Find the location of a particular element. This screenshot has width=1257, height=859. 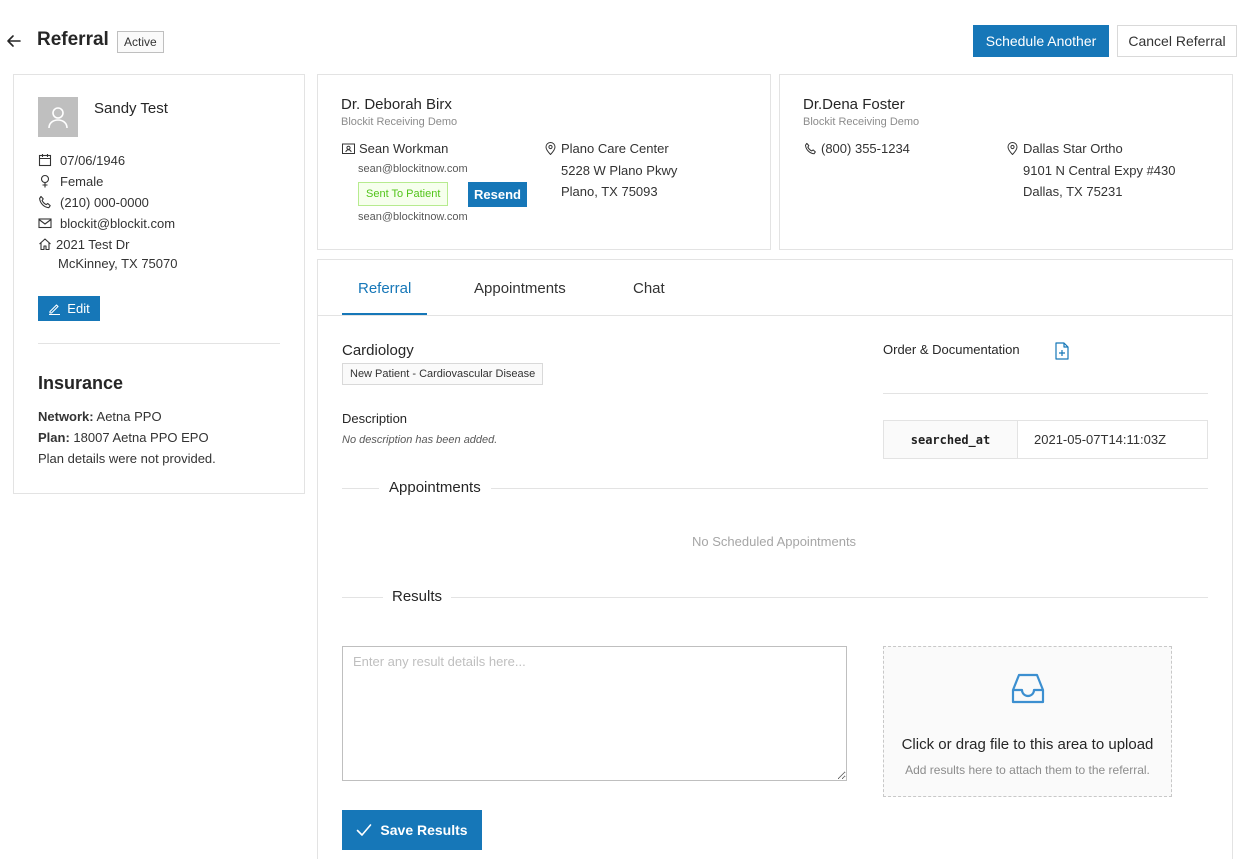

mail-icon is located at coordinates (45, 223).